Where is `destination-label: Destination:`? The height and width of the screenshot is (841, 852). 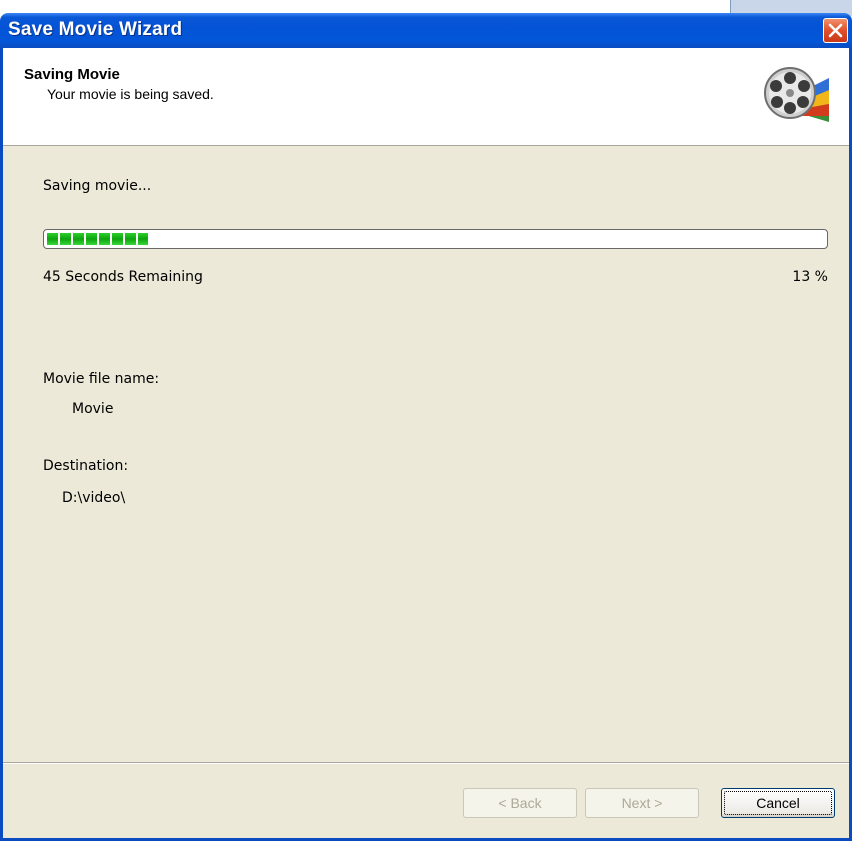
destination-label: Destination: is located at coordinates (86, 466).